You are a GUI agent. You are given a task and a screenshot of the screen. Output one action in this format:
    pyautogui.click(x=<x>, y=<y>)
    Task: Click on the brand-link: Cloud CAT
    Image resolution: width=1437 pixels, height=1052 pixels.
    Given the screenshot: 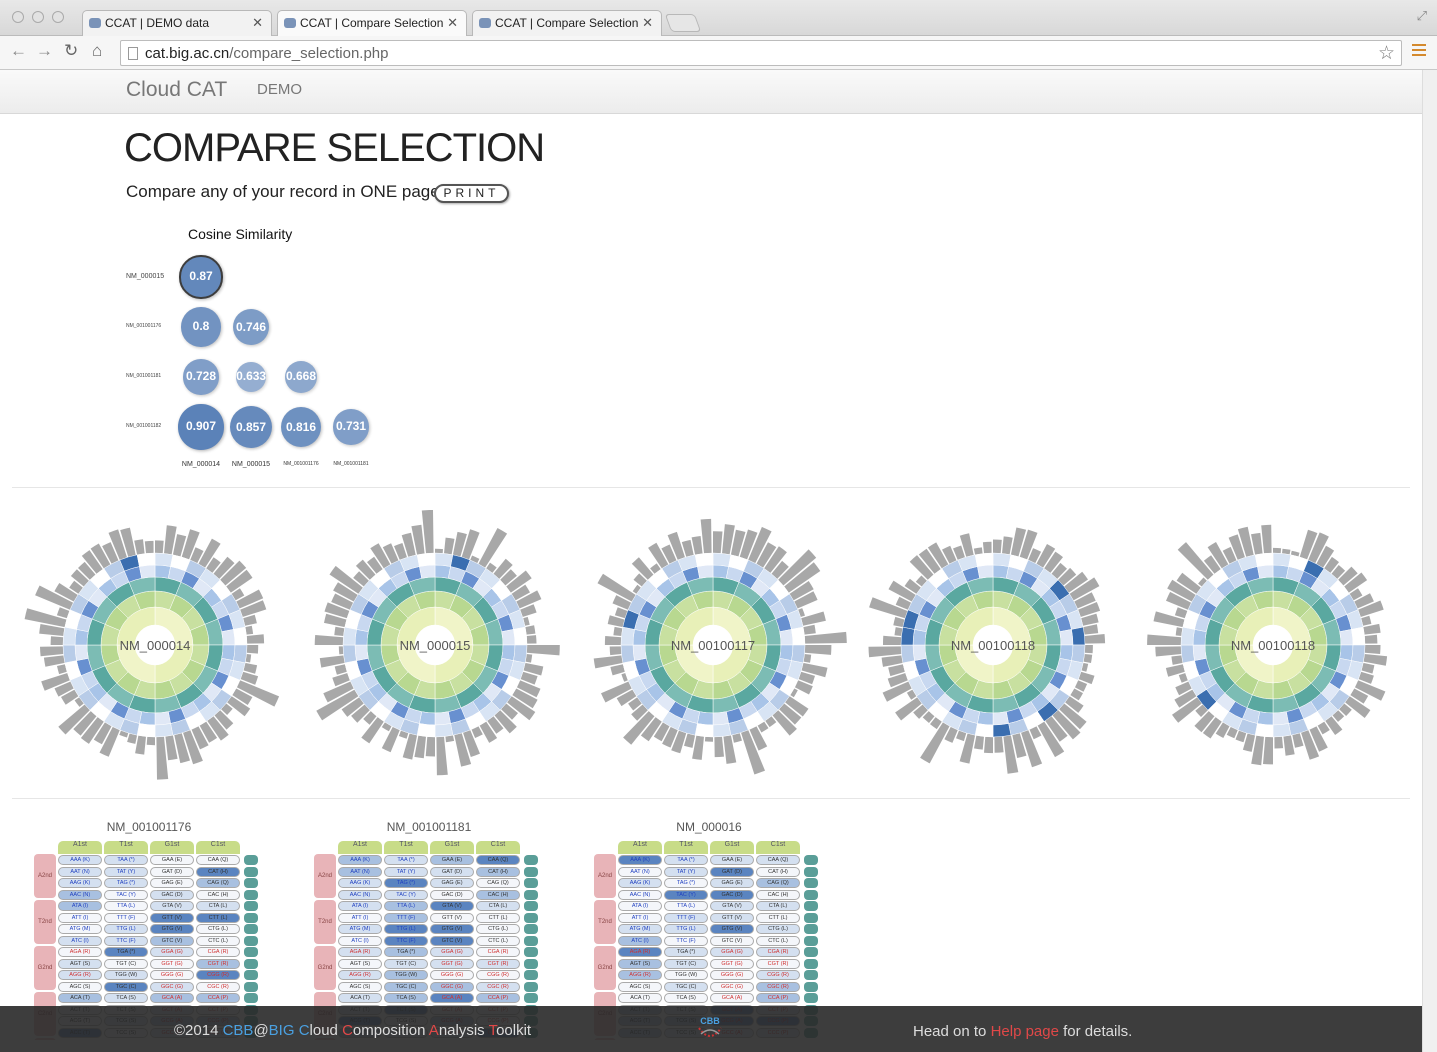 What is the action you would take?
    pyautogui.click(x=176, y=90)
    